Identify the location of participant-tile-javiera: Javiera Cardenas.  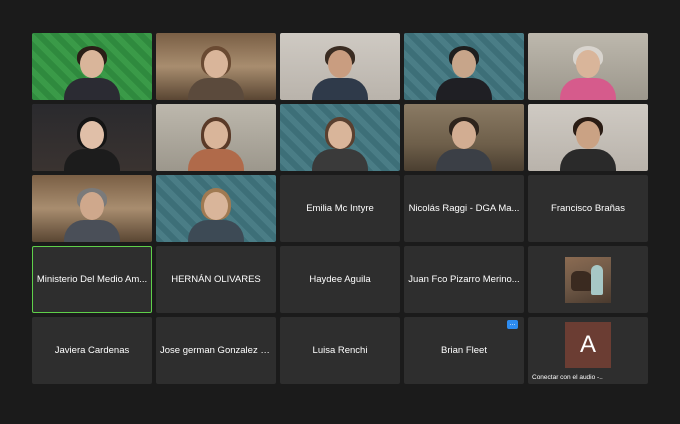
(92, 350).